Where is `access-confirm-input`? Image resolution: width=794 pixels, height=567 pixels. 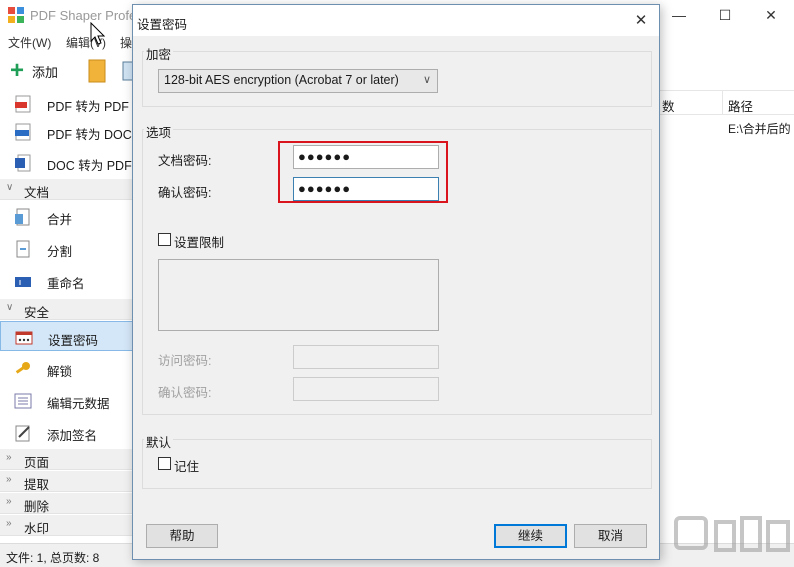 access-confirm-input is located at coordinates (366, 389).